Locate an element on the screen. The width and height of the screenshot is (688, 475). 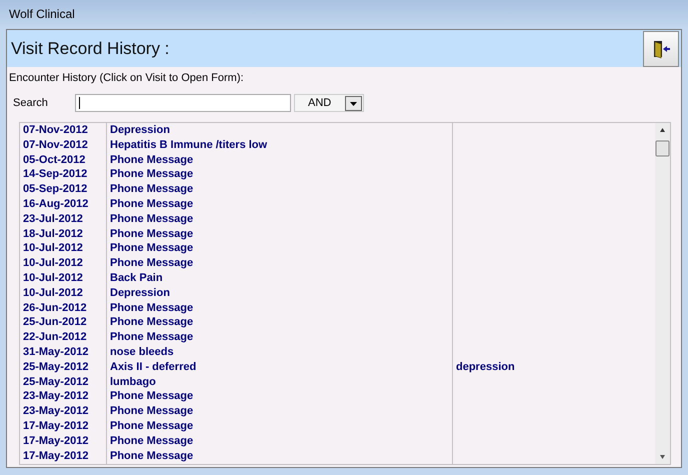
visit-date: 26-Jun-2012 is located at coordinates (63, 308).